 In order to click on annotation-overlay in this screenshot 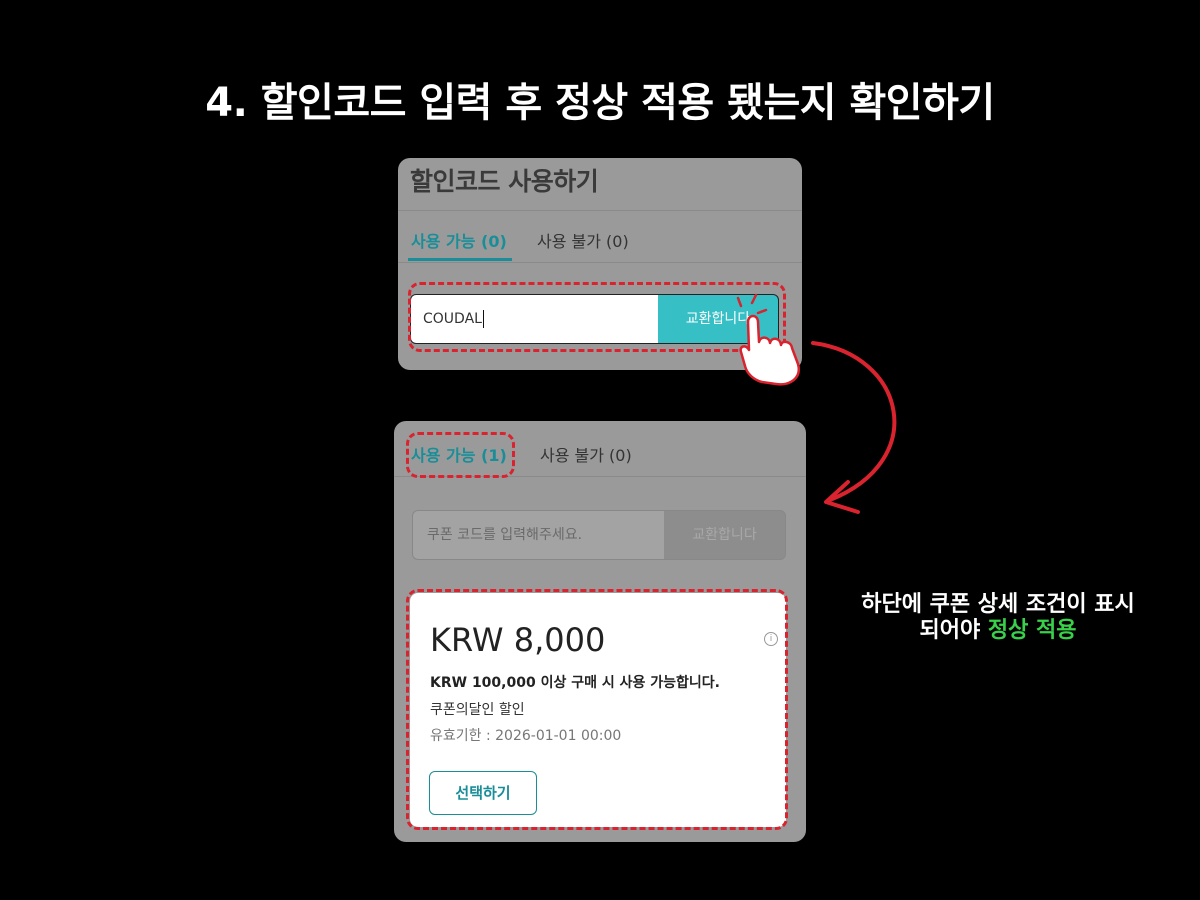, I will do `click(816, 403)`.